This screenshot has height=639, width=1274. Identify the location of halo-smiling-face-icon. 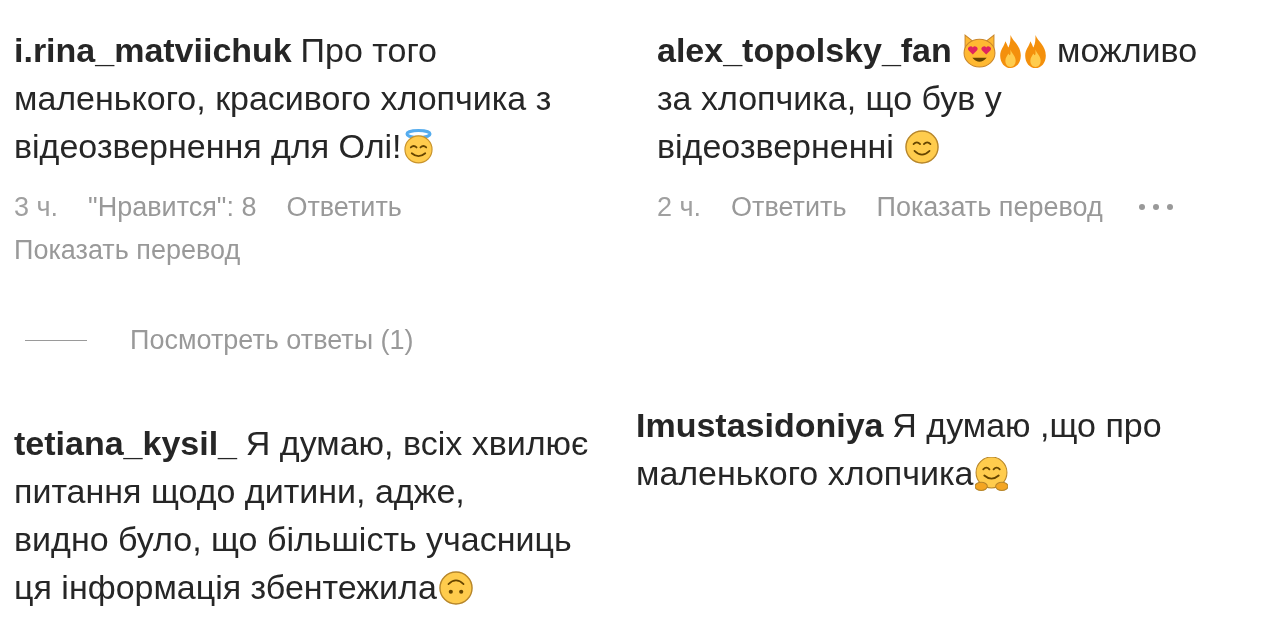
(418, 146).